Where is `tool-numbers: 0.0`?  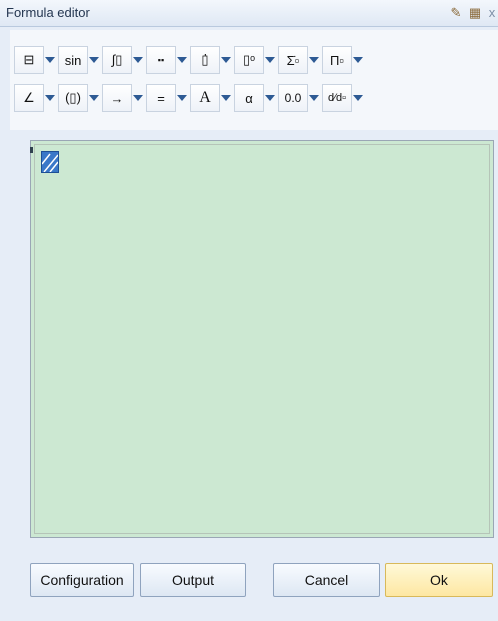
tool-numbers: 0.0 is located at coordinates (299, 98).